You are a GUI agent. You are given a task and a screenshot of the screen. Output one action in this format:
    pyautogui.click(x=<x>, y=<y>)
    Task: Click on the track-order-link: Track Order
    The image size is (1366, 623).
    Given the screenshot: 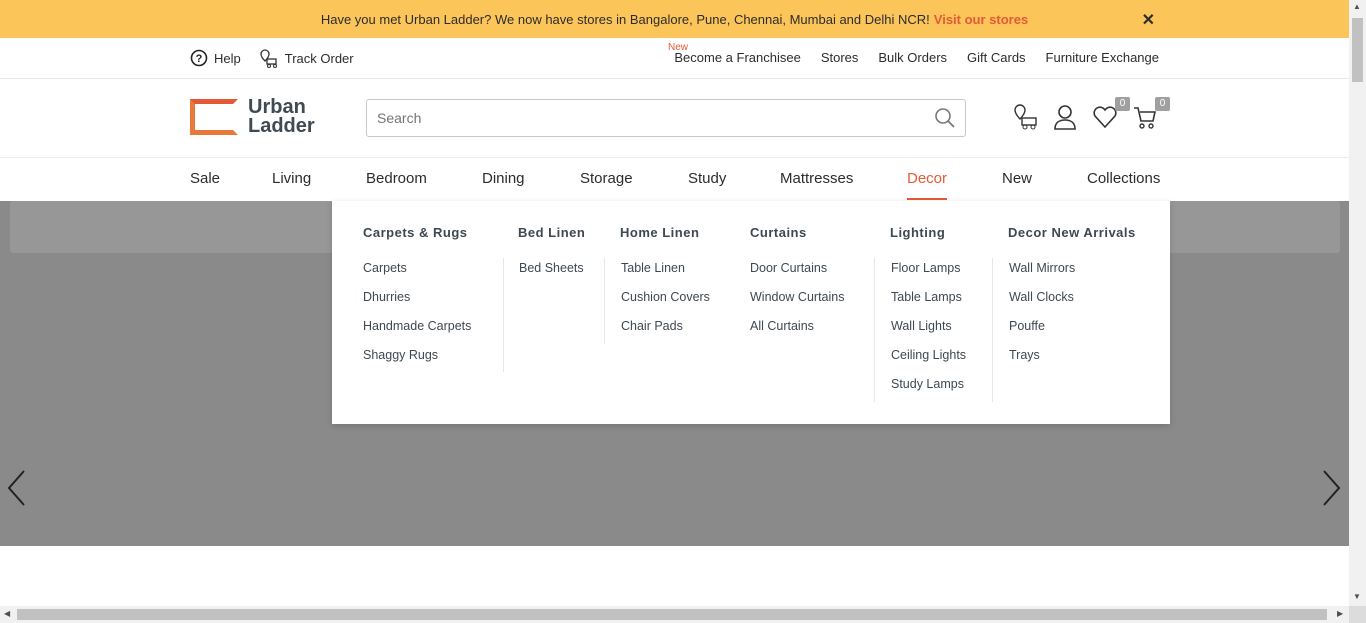 What is the action you would take?
    pyautogui.click(x=306, y=58)
    